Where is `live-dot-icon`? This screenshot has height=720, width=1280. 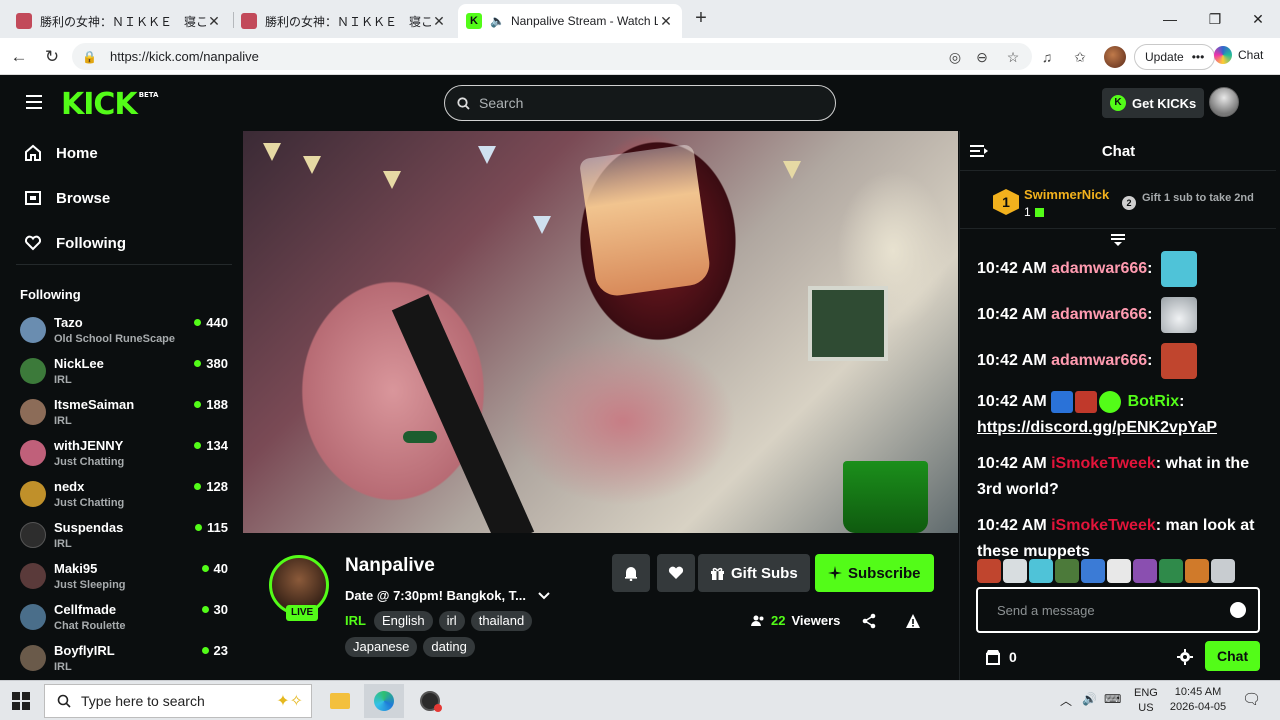 live-dot-icon is located at coordinates (205, 650).